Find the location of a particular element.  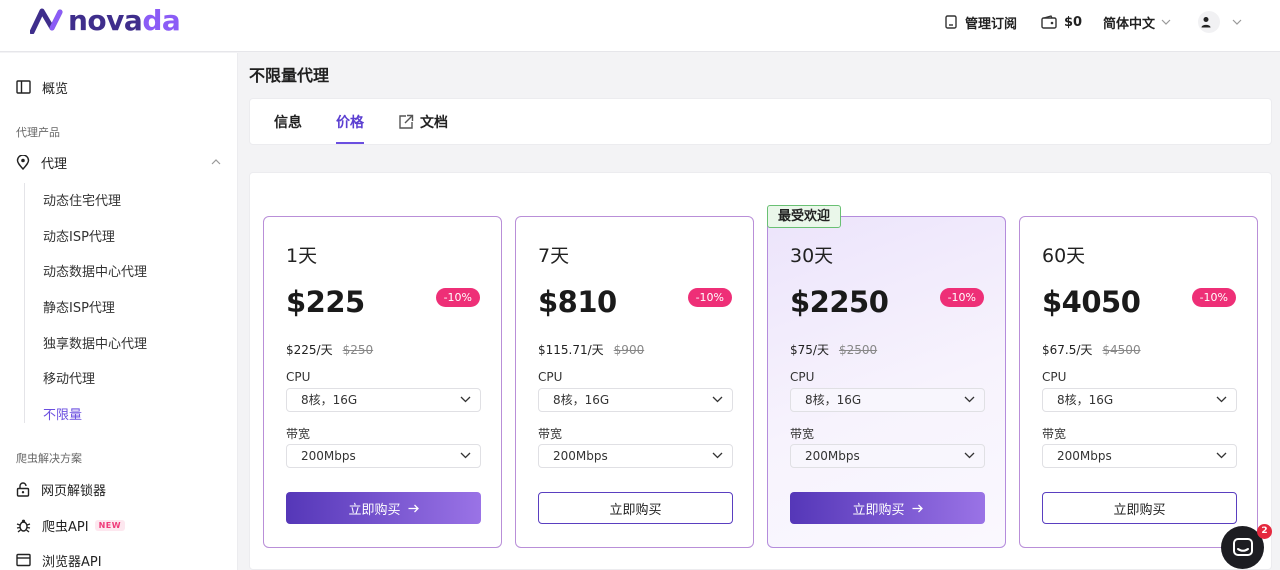

plan-price: $225 is located at coordinates (325, 302).